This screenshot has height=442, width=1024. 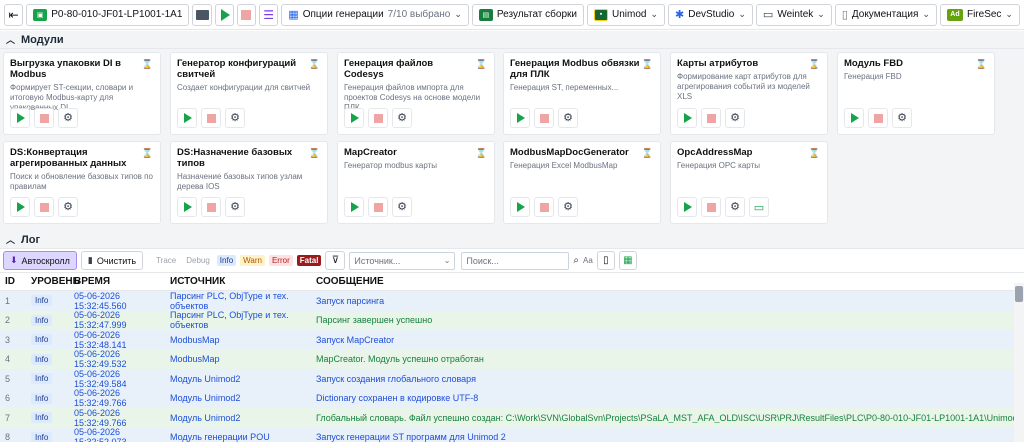 I want to click on log-scrollbar-thumb, so click(x=1019, y=294).